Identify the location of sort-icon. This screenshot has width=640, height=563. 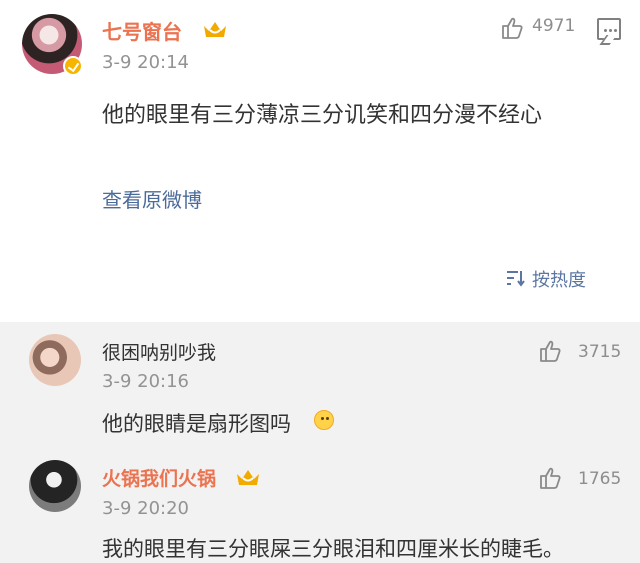
(516, 279).